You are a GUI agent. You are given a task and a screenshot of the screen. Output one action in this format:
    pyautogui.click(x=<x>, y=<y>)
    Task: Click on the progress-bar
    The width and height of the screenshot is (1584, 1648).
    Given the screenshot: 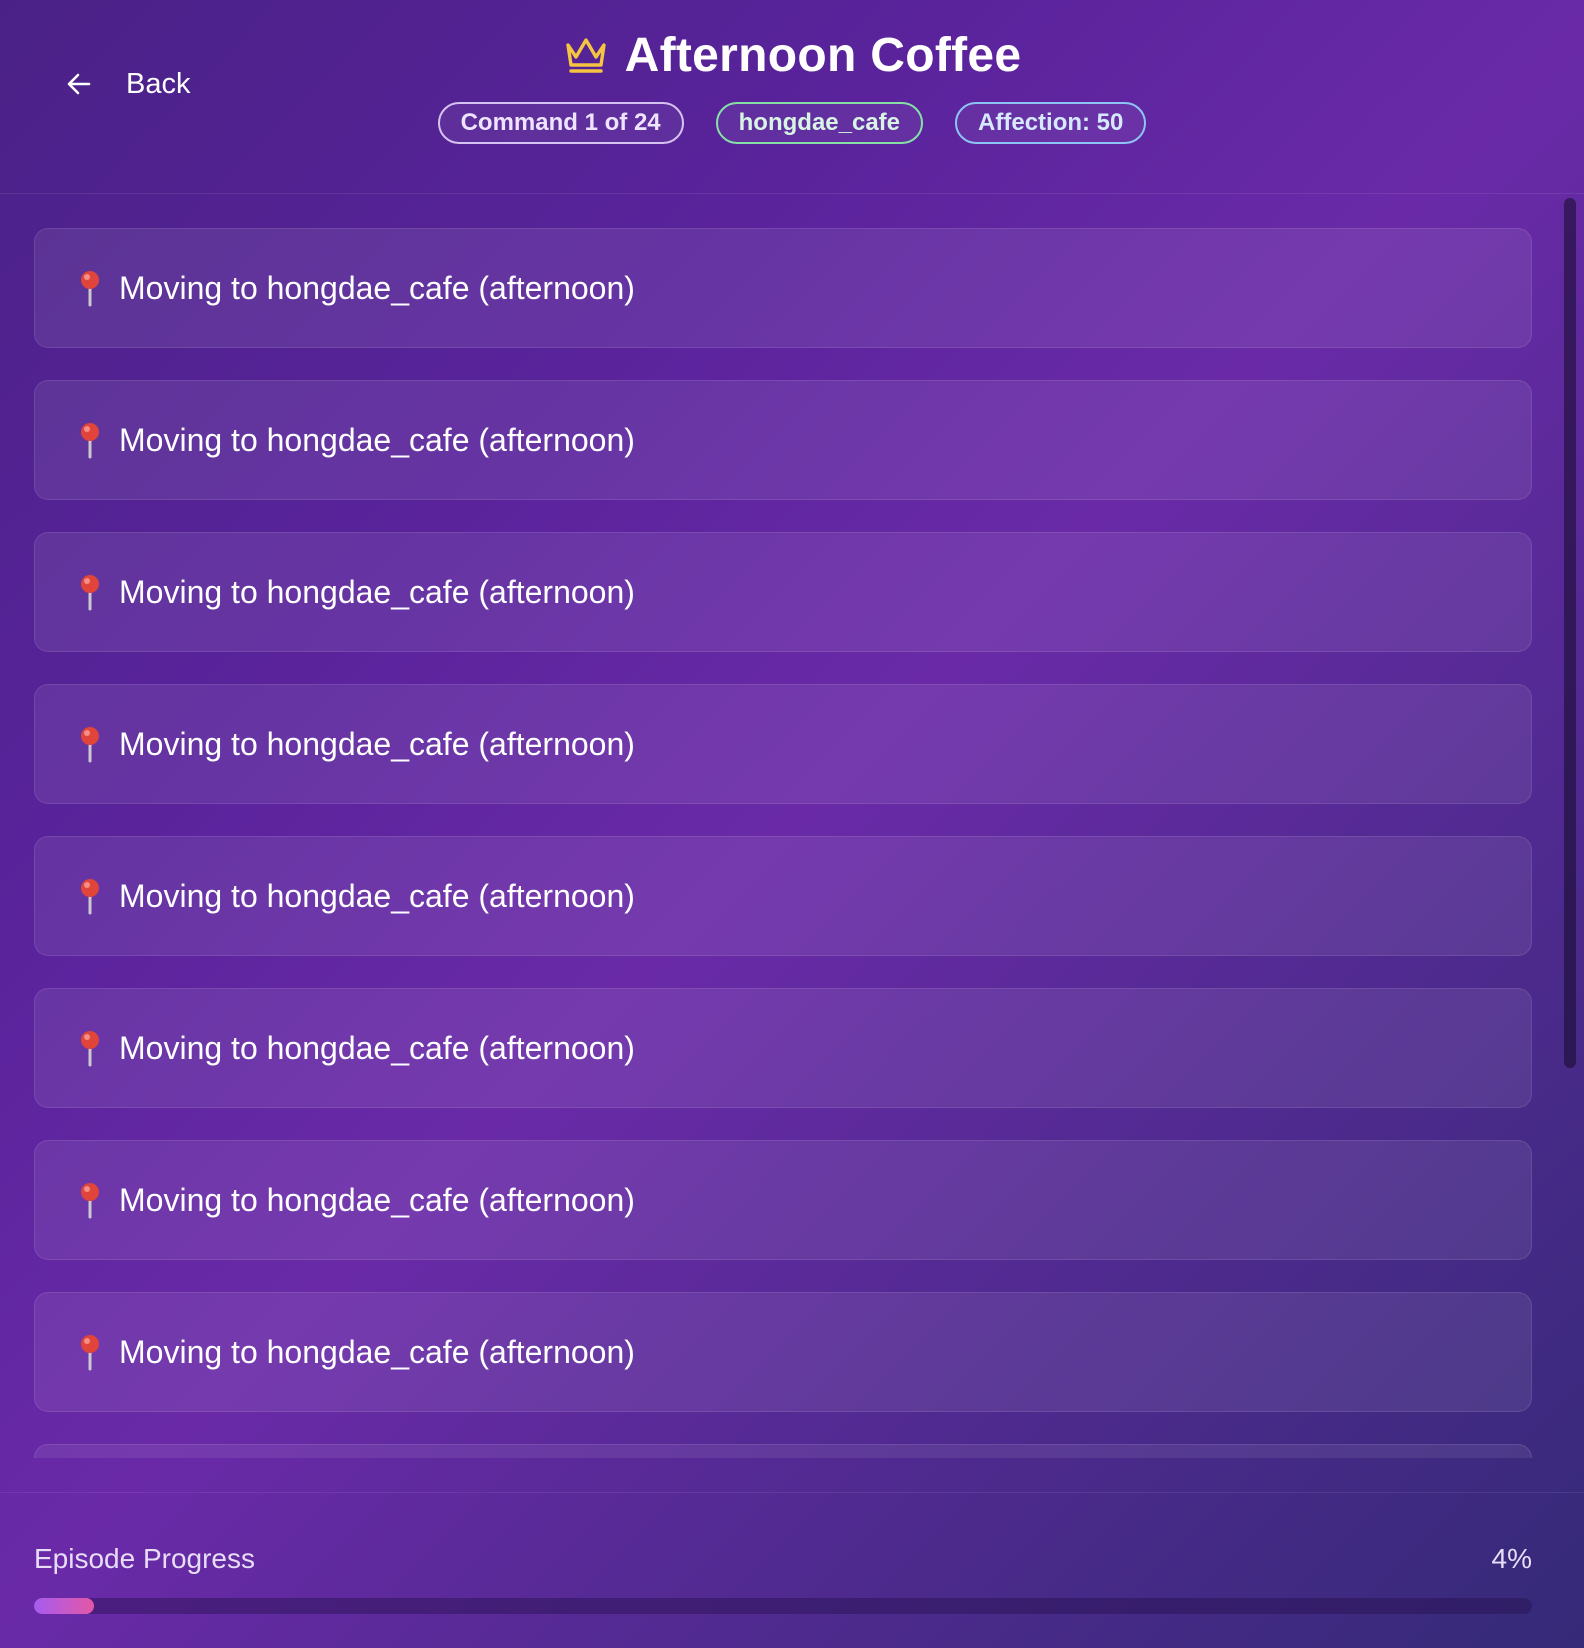 What is the action you would take?
    pyautogui.click(x=783, y=1606)
    